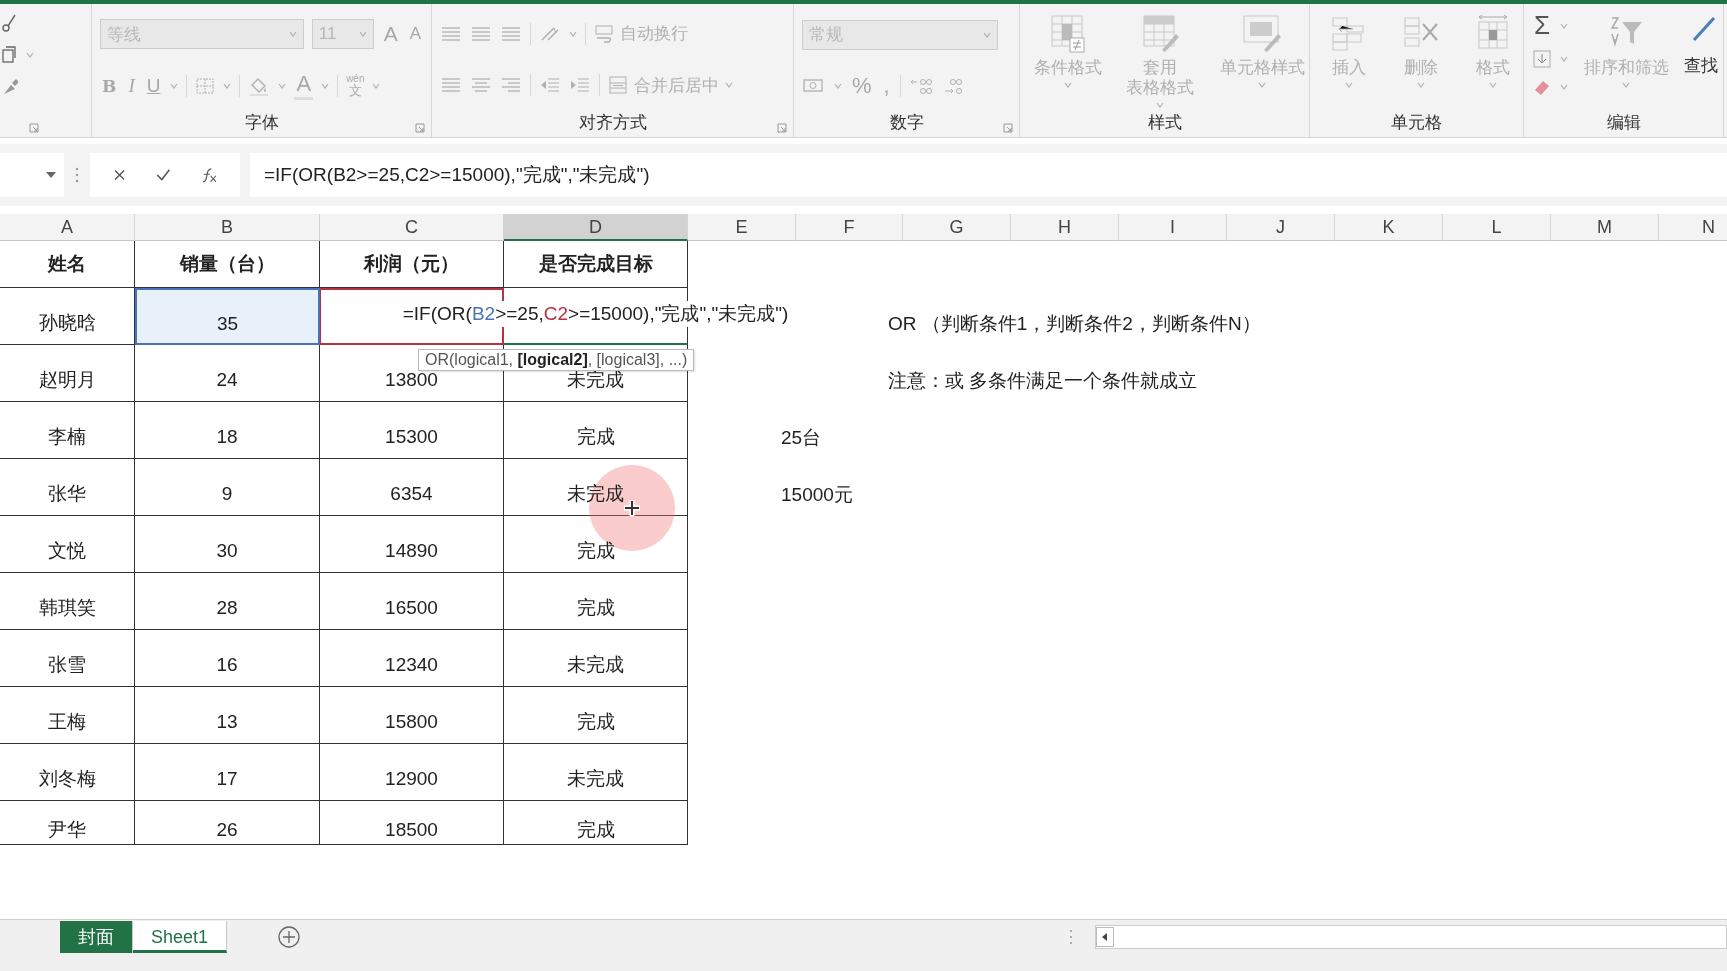 This screenshot has width=1727, height=971. What do you see at coordinates (412, 772) in the screenshot?
I see `table-cell: 12900` at bounding box center [412, 772].